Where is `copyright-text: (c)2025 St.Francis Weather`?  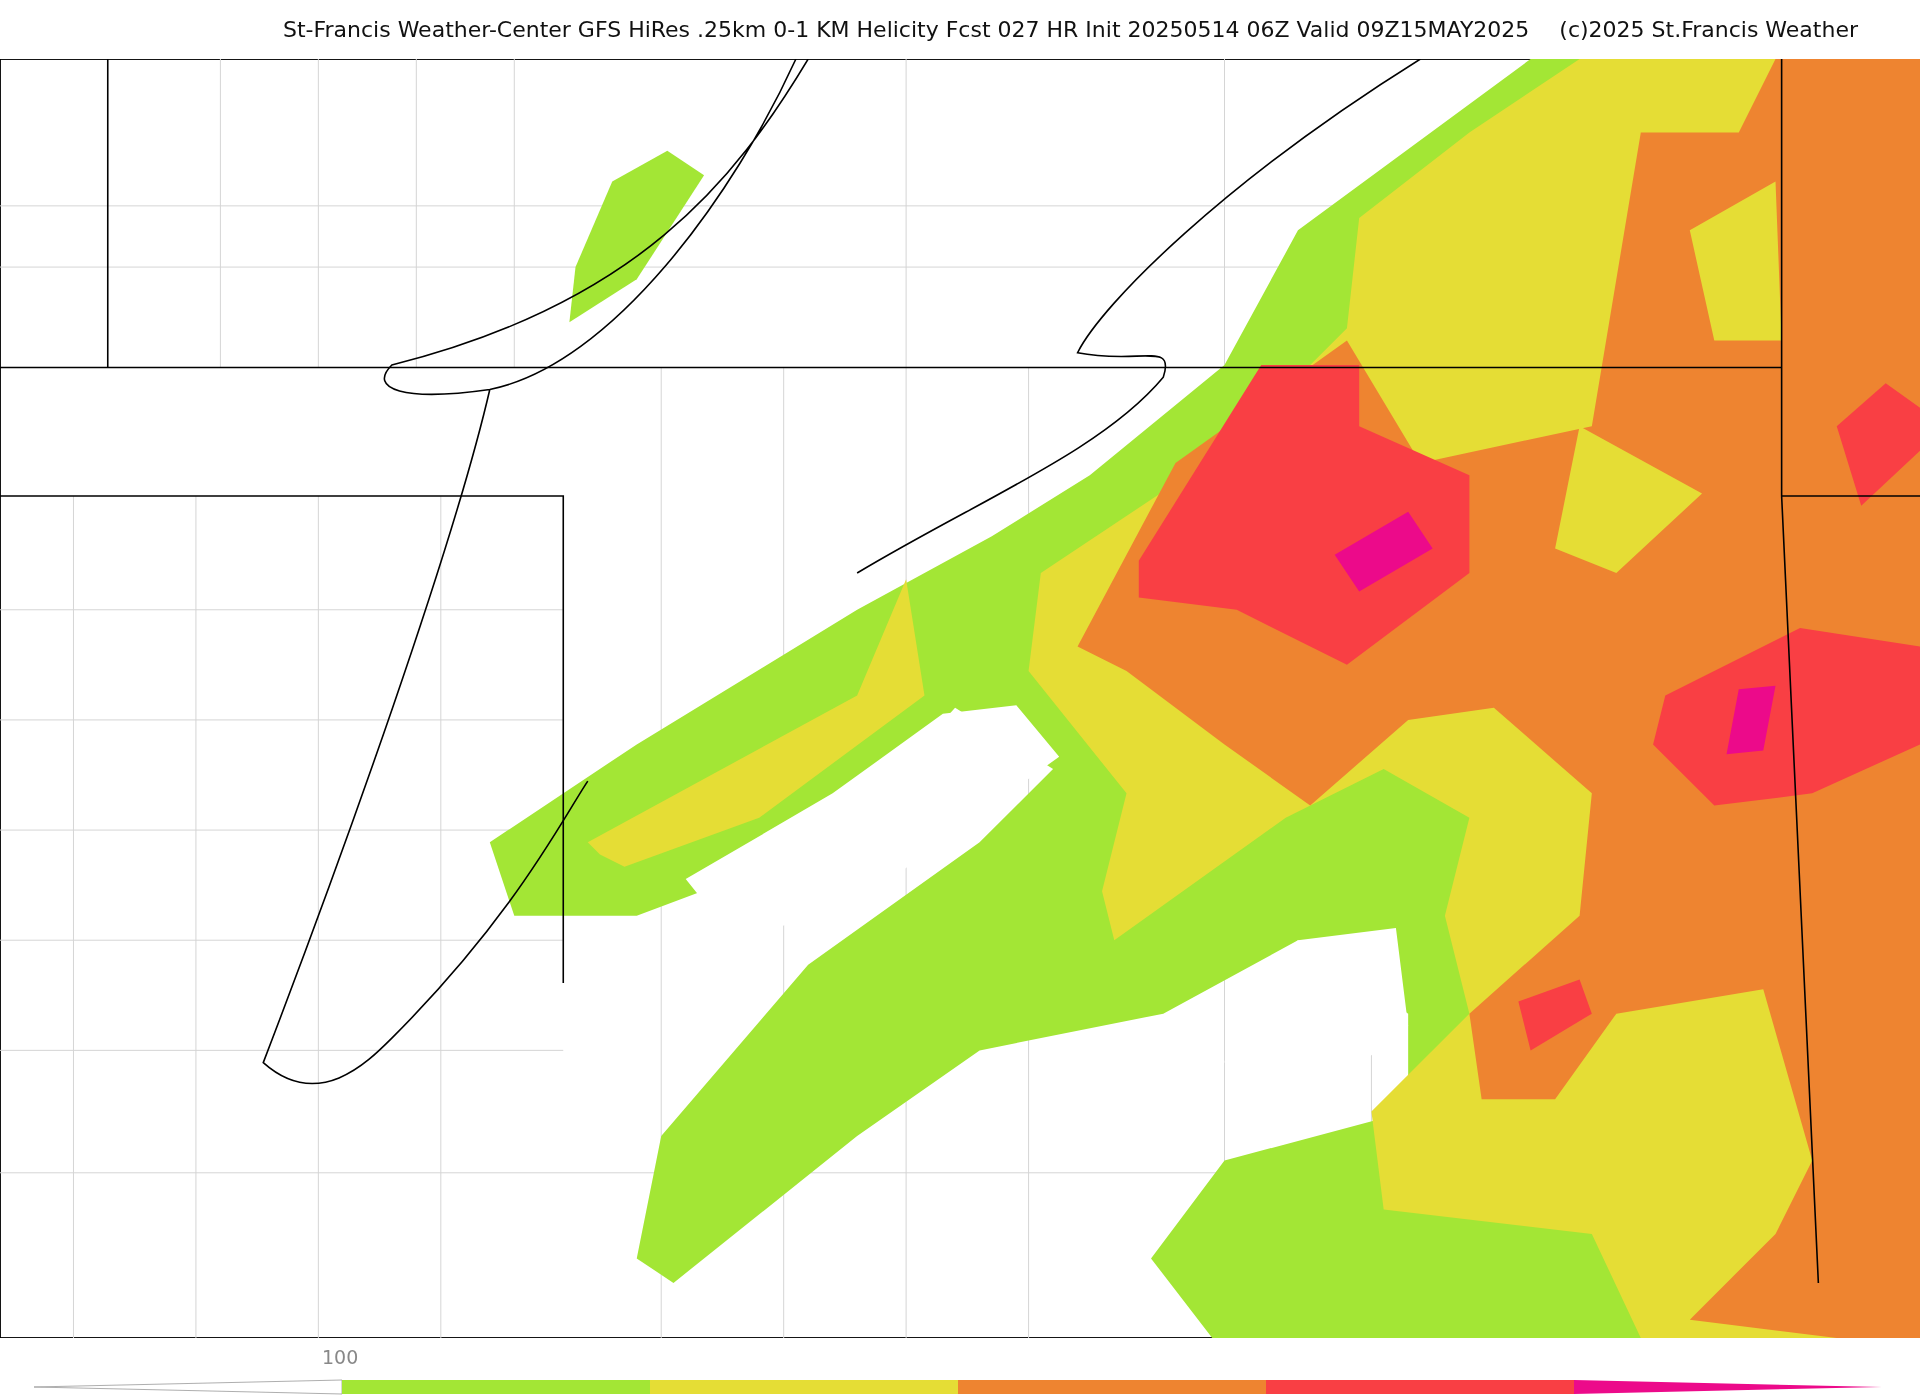
copyright-text: (c)2025 St.Francis Weather is located at coordinates (1708, 29).